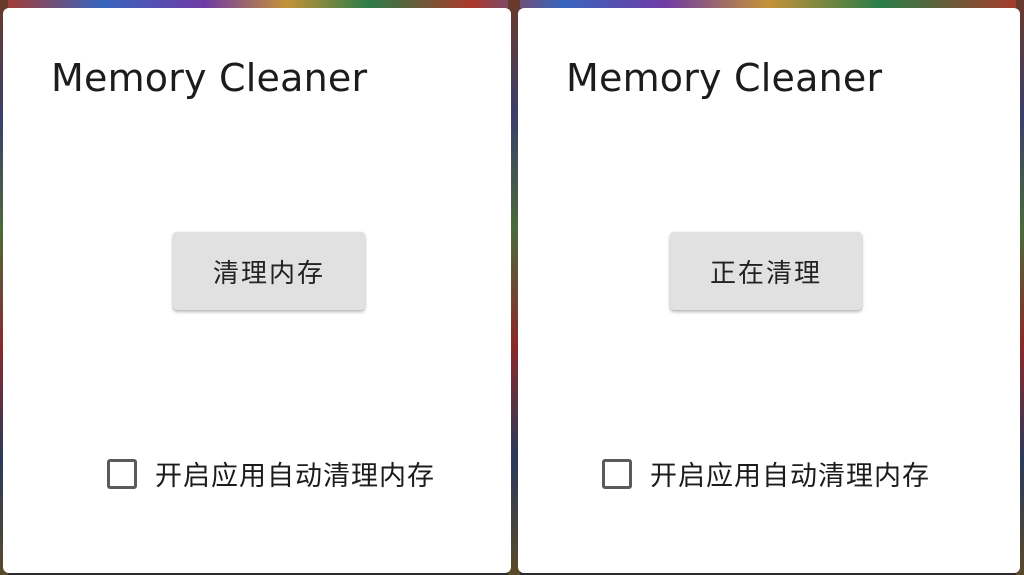 The width and height of the screenshot is (1024, 575). I want to click on cleaning-in-progress-button: 正在清理, so click(766, 271).